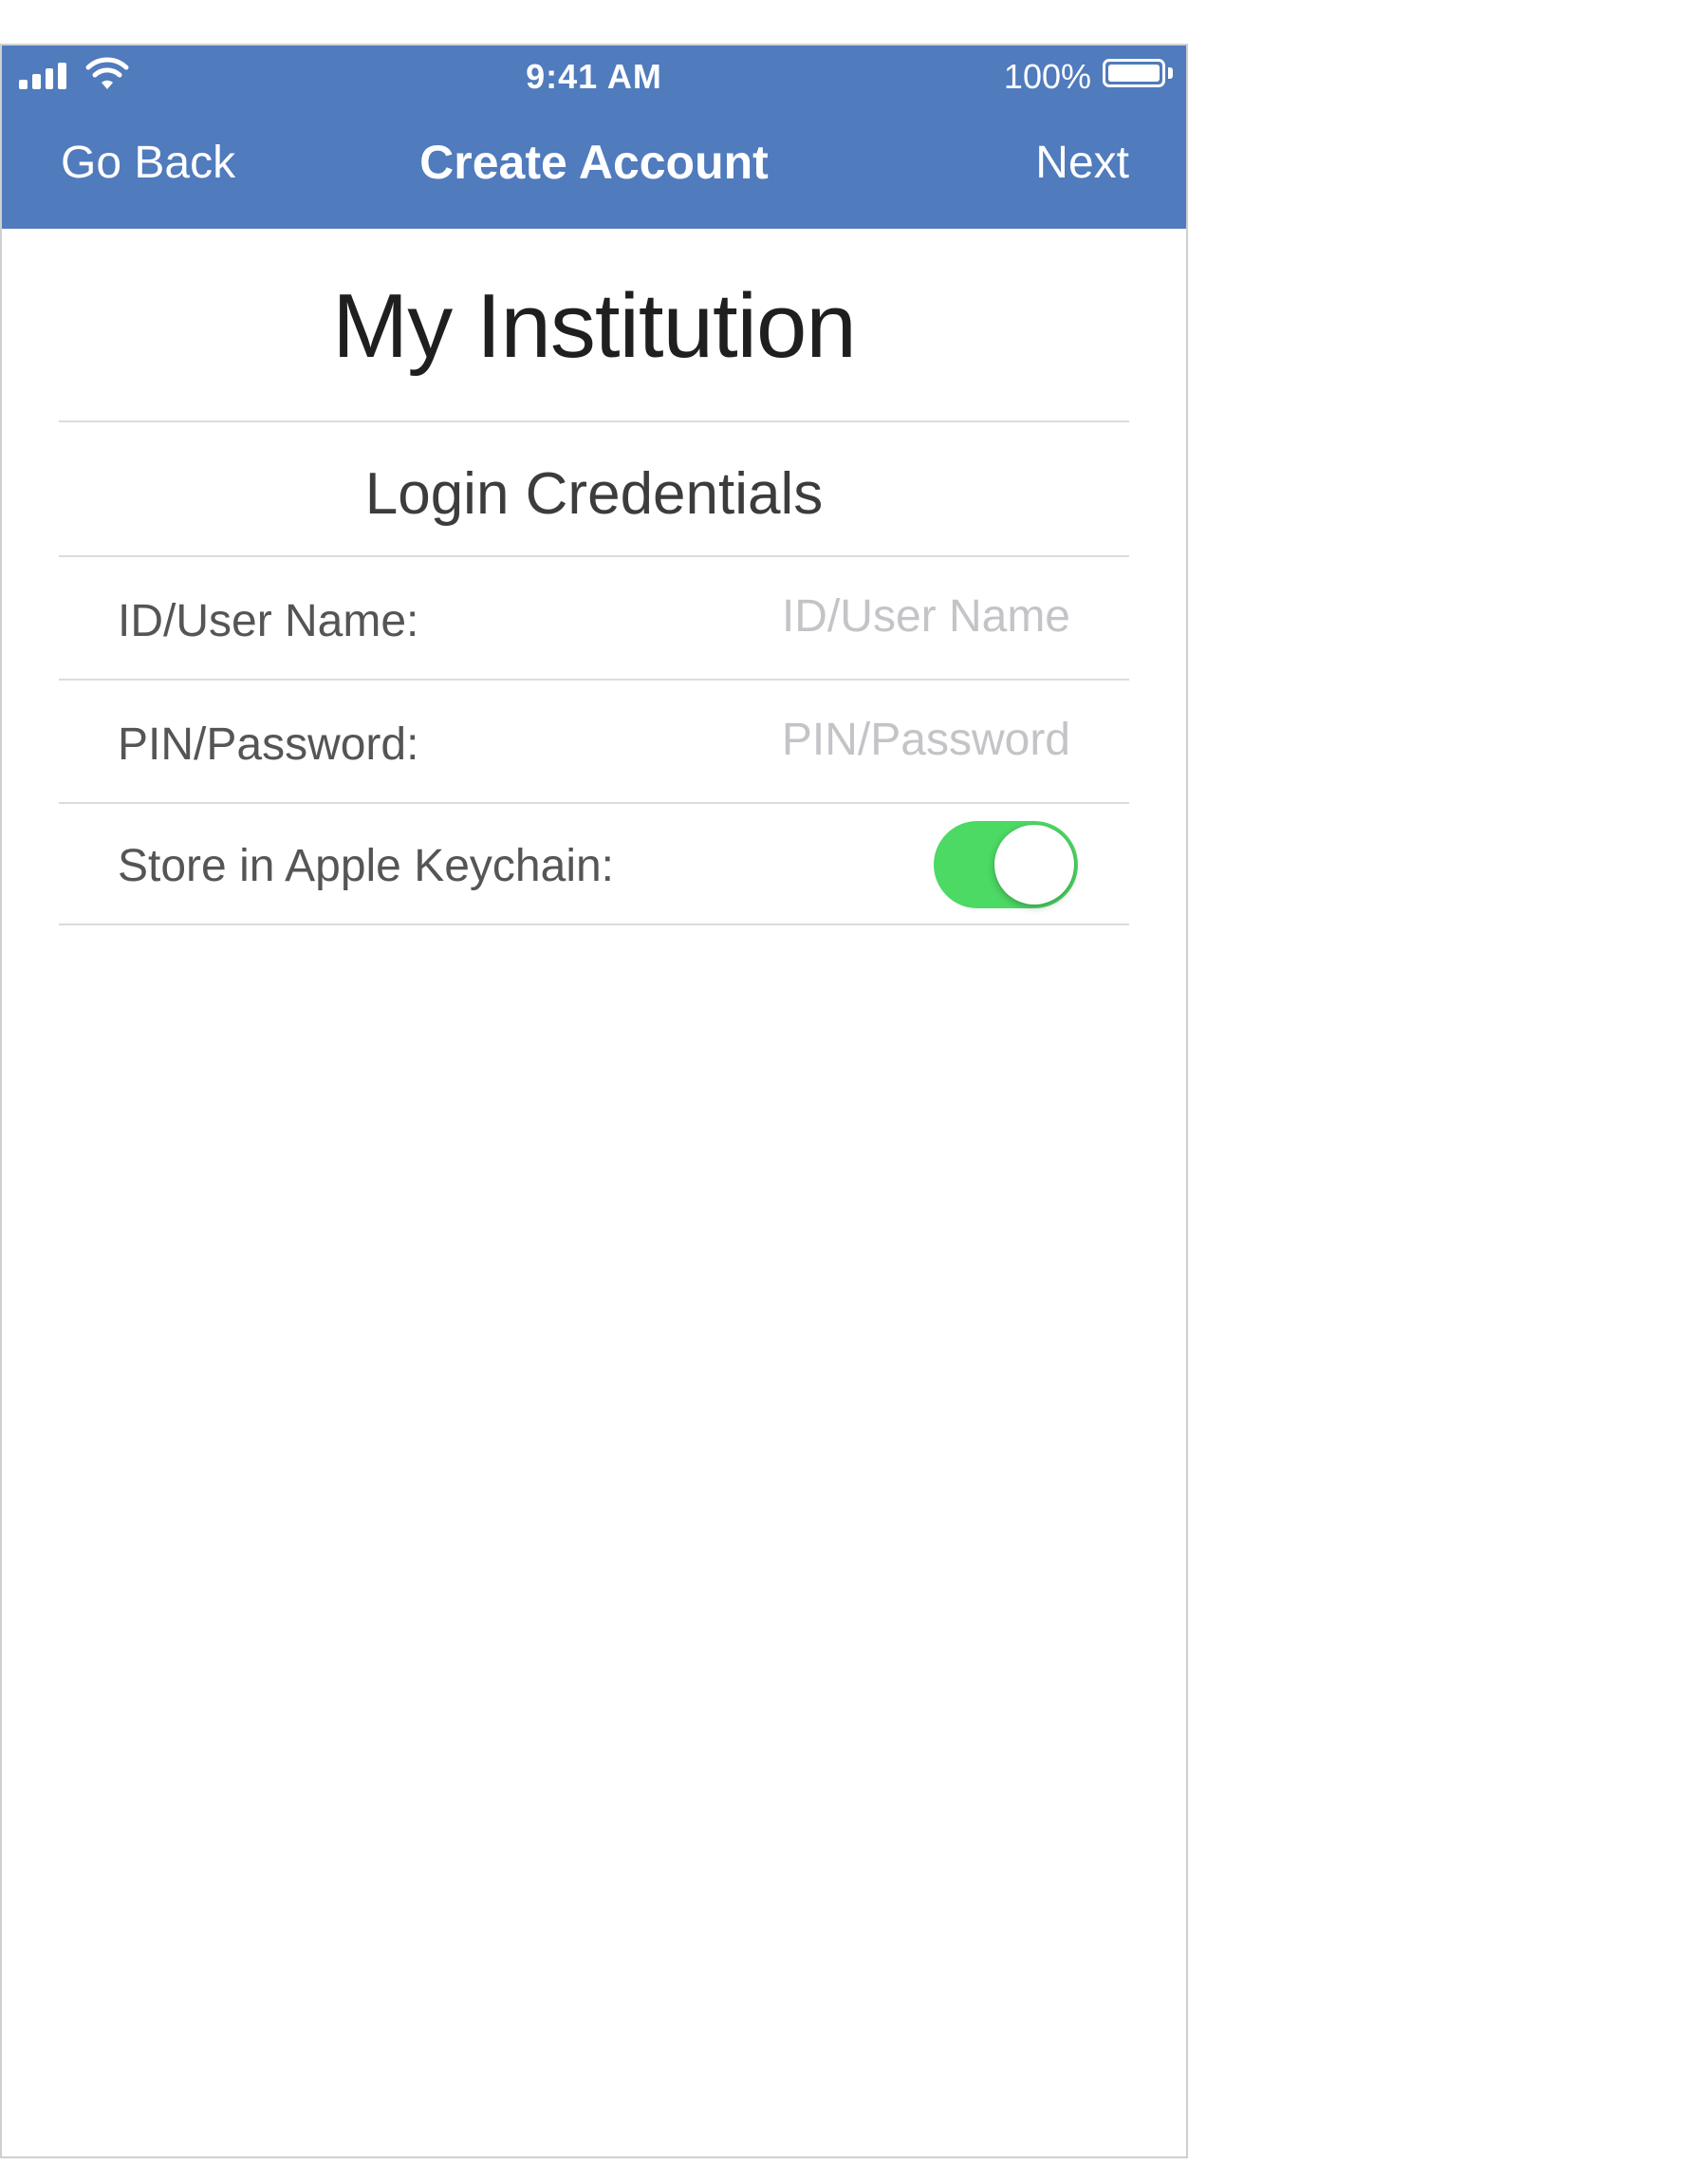 This screenshot has width=1708, height=2183. I want to click on toggle-knob, so click(1034, 865).